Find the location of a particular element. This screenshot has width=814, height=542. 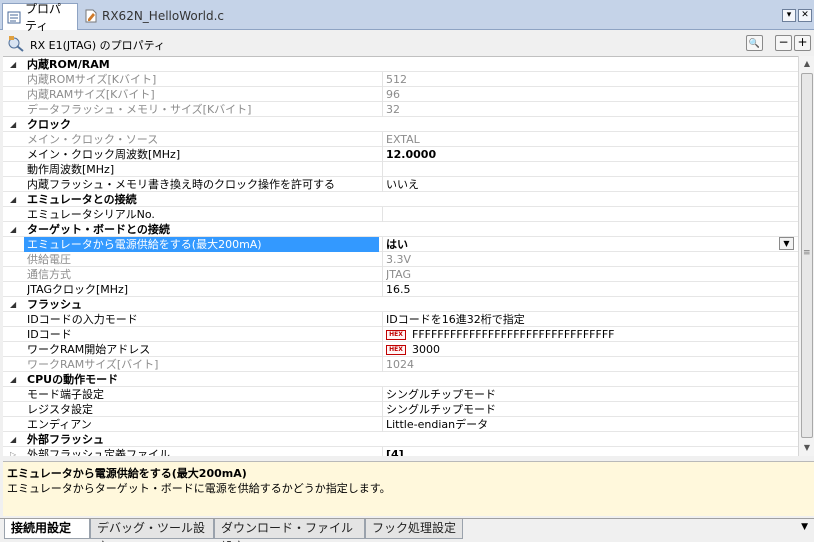

collapse-all-button: − is located at coordinates (783, 43).